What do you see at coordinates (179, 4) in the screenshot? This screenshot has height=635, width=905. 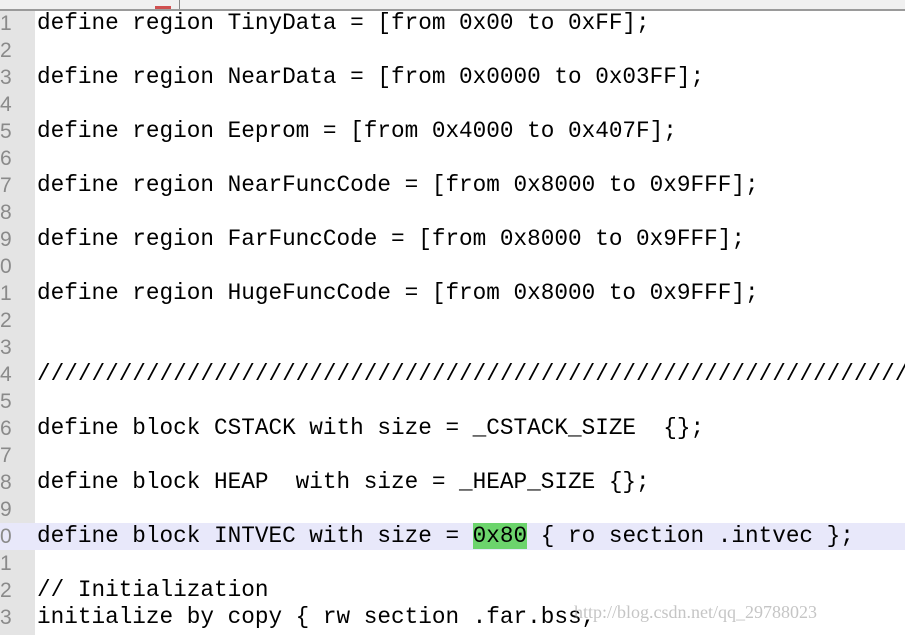 I see `tab-separator` at bounding box center [179, 4].